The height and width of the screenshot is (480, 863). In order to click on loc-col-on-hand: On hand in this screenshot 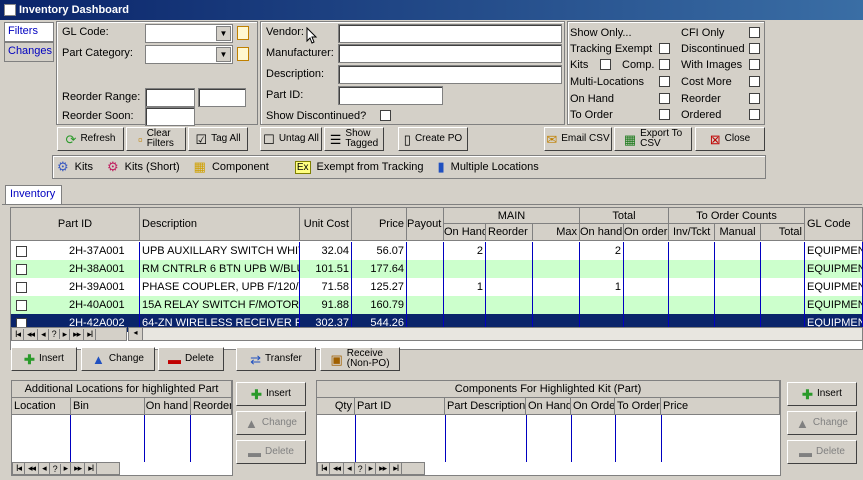, I will do `click(168, 406)`.